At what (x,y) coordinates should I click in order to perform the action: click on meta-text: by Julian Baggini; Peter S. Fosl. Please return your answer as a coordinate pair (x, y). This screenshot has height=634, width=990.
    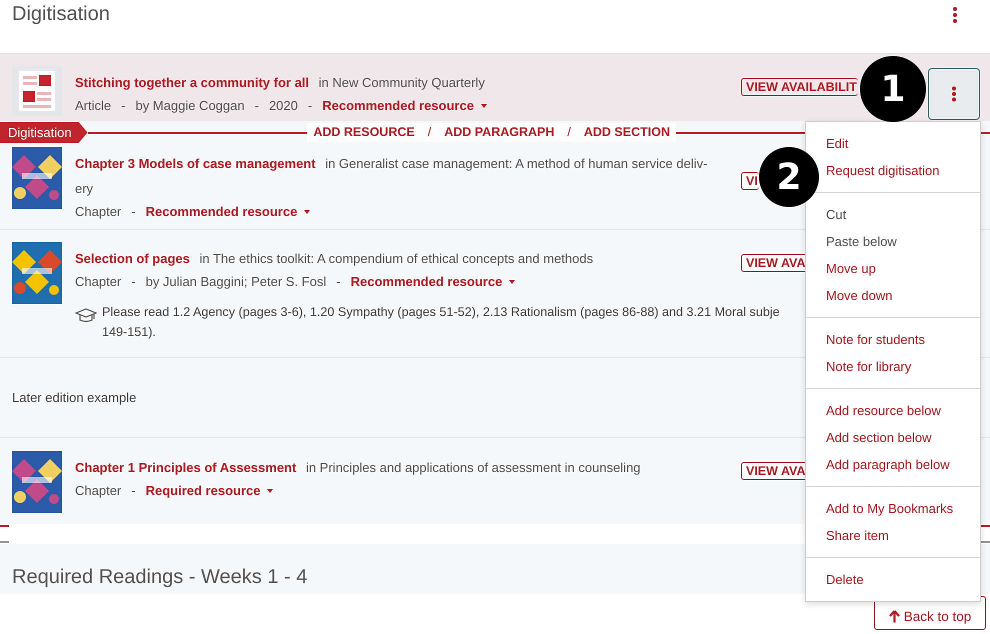
    Looking at the image, I should click on (236, 282).